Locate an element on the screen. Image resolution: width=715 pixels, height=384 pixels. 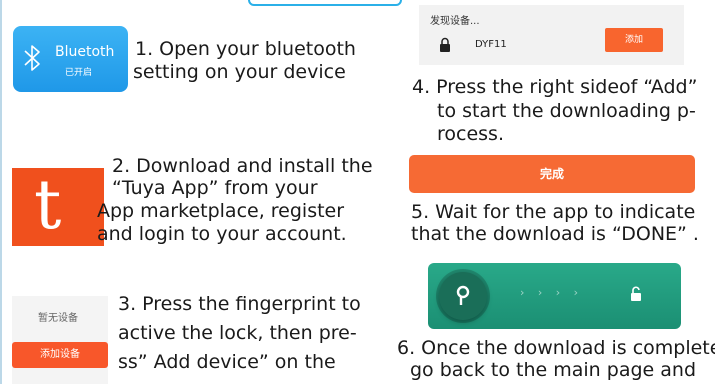
no-device-text: 暂无设备 is located at coordinates (58, 318).